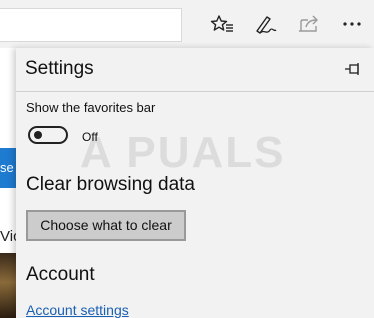  What do you see at coordinates (8, 168) in the screenshot?
I see `page-button-fragment: se` at bounding box center [8, 168].